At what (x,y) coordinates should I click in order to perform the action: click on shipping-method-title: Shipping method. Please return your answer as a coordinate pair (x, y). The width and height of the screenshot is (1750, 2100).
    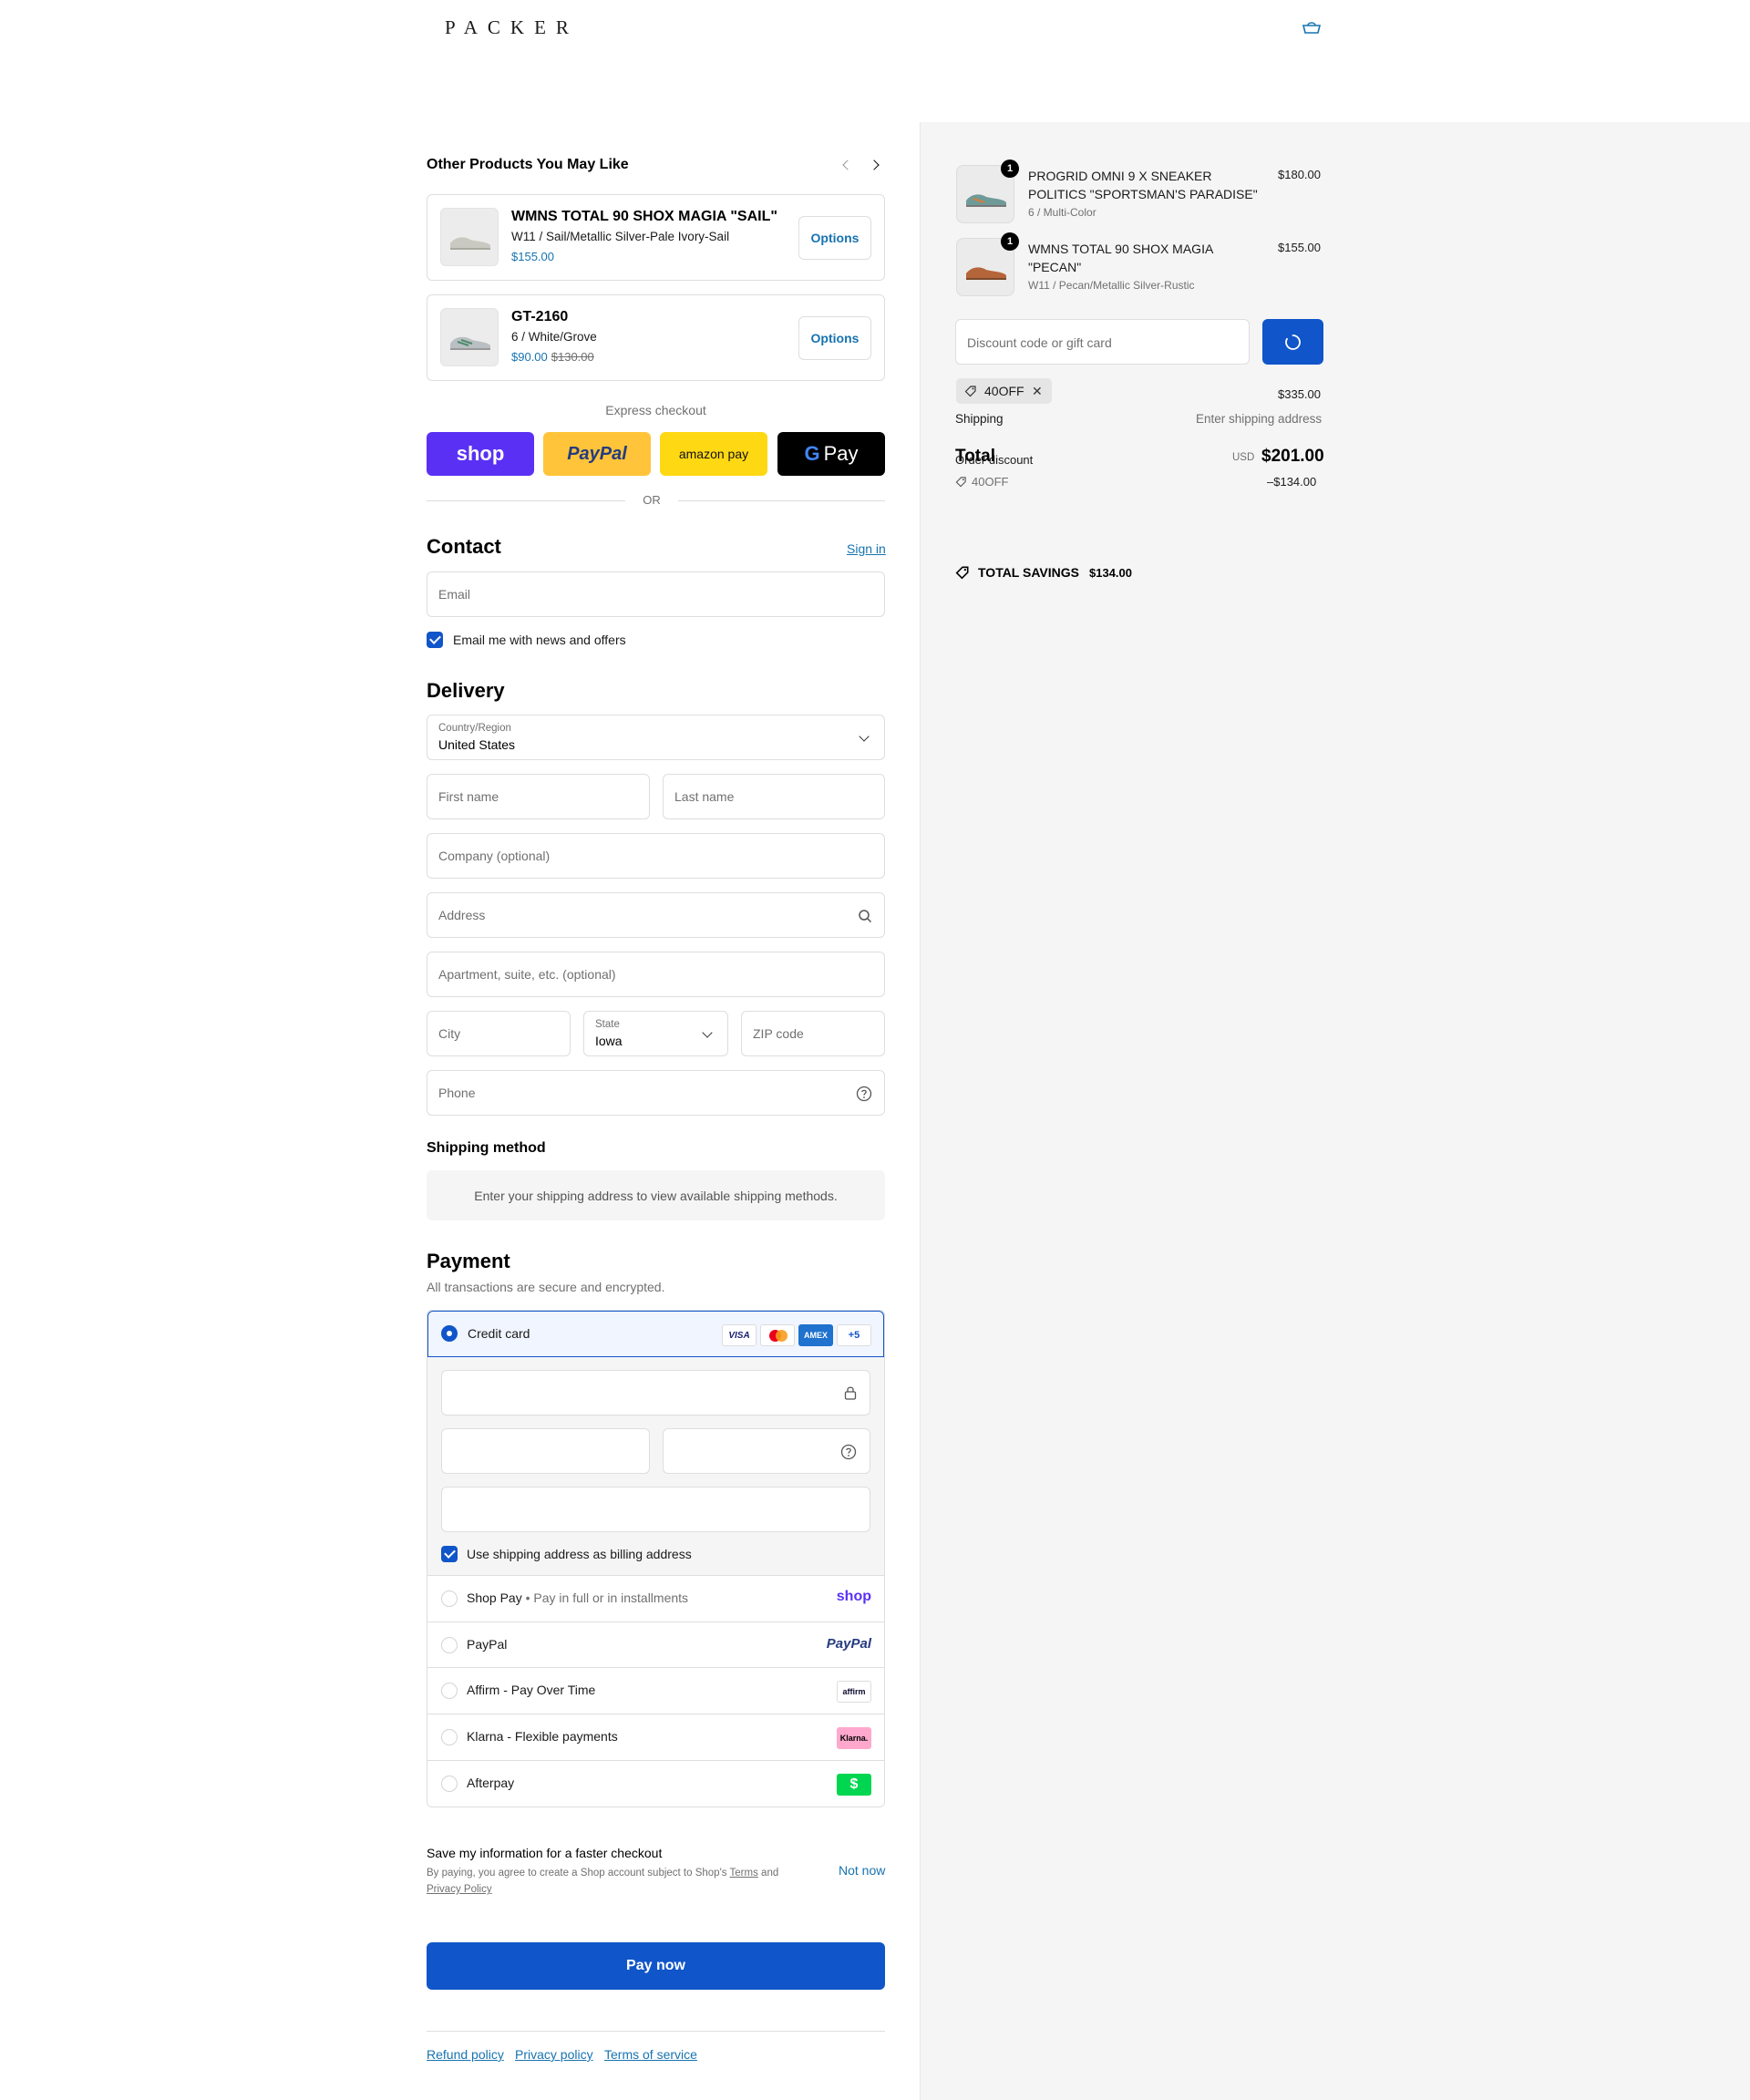
    Looking at the image, I should click on (486, 1148).